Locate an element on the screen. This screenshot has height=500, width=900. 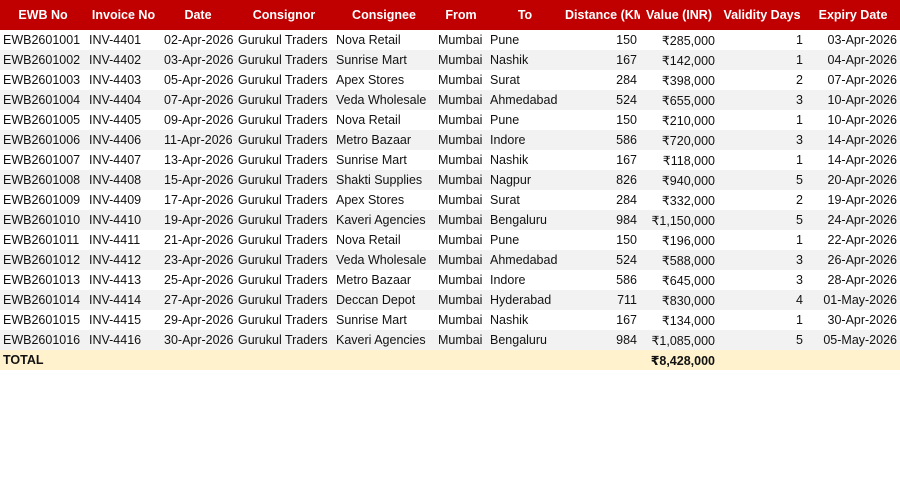
expiry-date-cell: 01-May-2026 is located at coordinates (853, 300).